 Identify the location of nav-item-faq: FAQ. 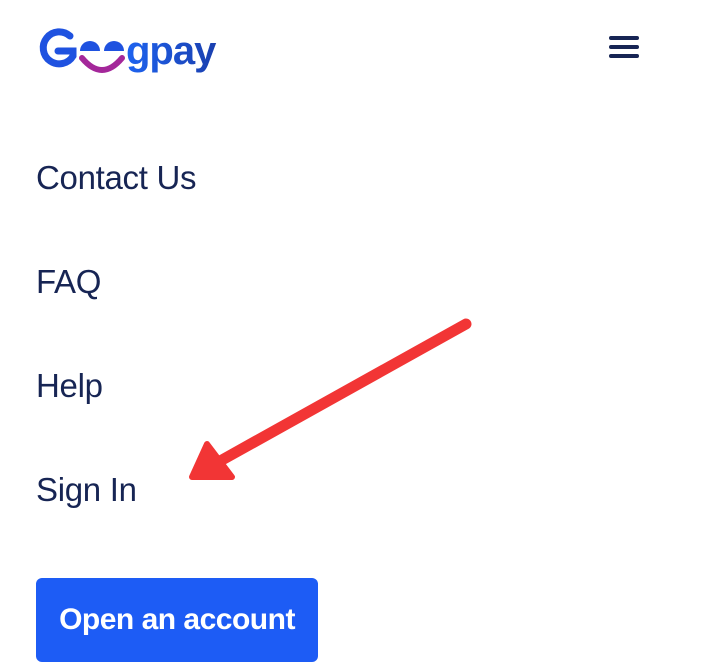
(68, 282).